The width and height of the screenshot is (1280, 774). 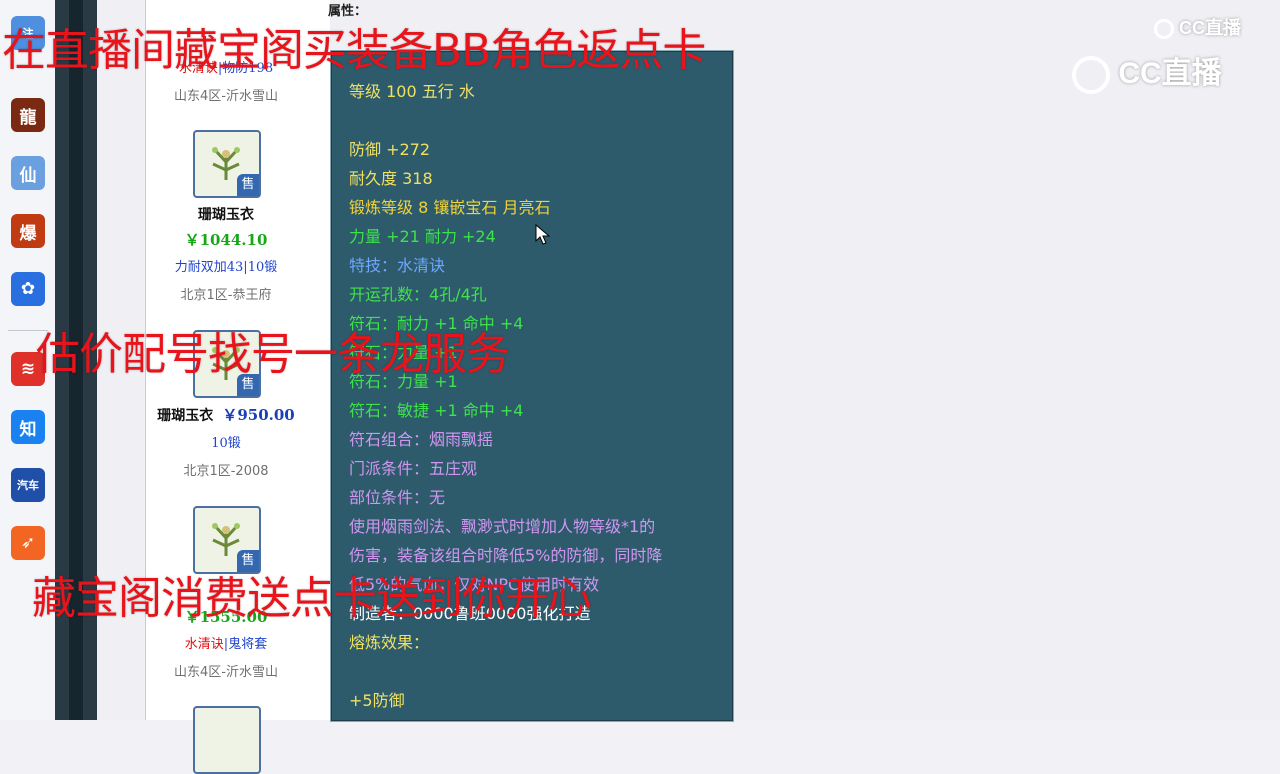 I want to click on item-attr-skill: 水清诀, so click(x=204, y=644).